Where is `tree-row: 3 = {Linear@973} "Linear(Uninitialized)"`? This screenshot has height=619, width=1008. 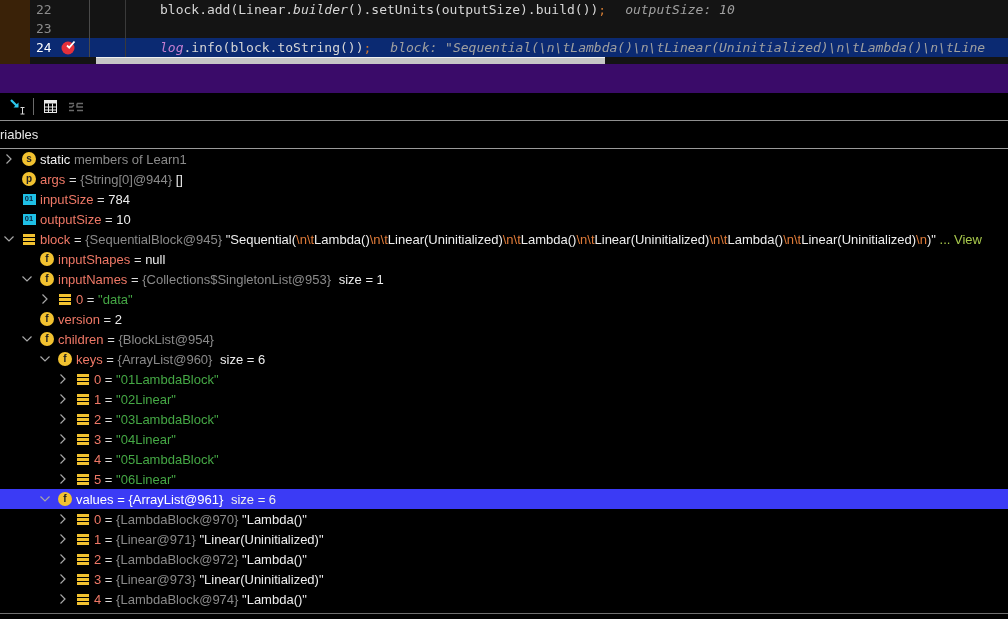
tree-row: 3 = {Linear@973} "Linear(Uninitialized)" is located at coordinates (504, 579).